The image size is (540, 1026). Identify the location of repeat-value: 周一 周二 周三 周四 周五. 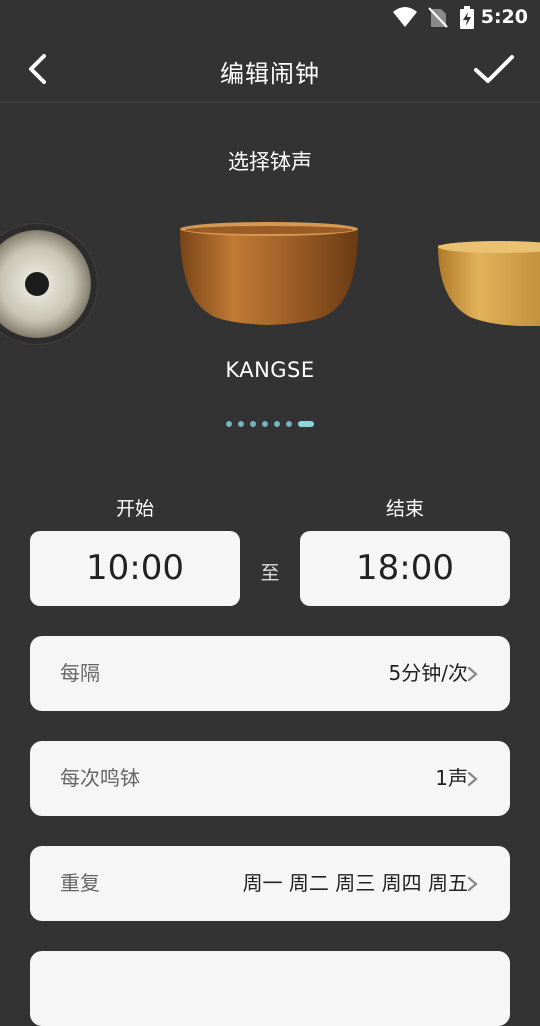
(355, 883).